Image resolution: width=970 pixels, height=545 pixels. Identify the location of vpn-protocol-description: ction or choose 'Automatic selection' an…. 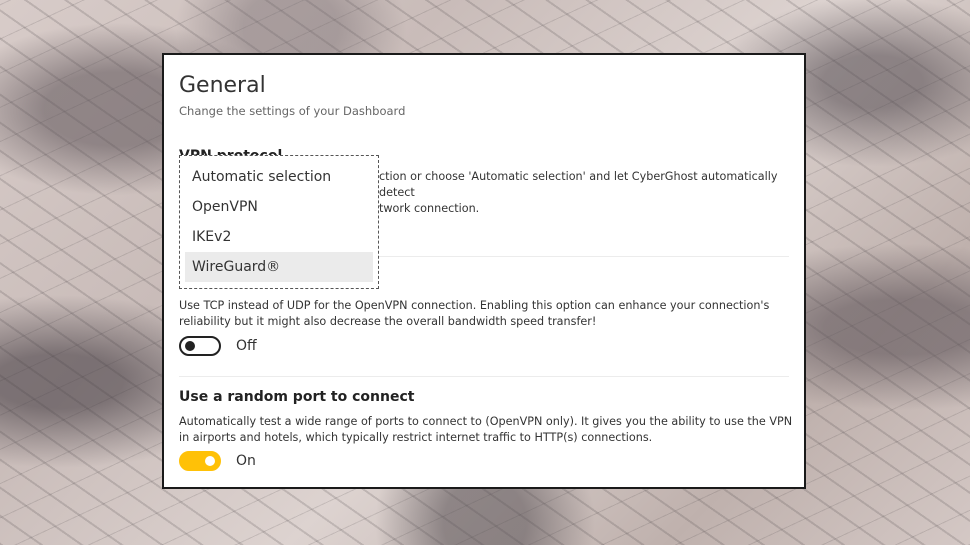
(589, 193).